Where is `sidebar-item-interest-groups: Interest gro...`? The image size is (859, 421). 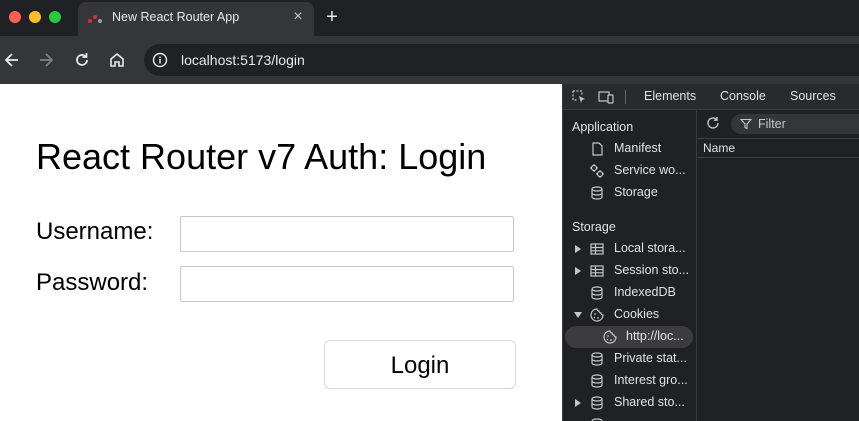 sidebar-item-interest-groups: Interest gro... is located at coordinates (629, 381).